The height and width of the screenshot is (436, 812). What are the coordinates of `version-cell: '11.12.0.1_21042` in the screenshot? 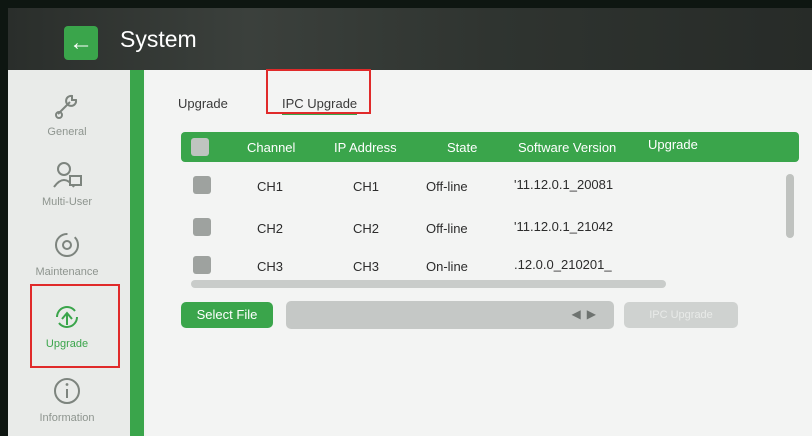 It's located at (564, 226).